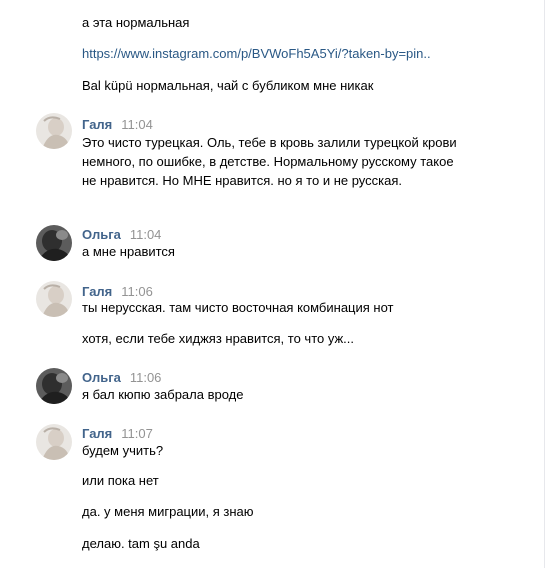 The image size is (551, 568). I want to click on message-header: Галя 11:07, so click(117, 434).